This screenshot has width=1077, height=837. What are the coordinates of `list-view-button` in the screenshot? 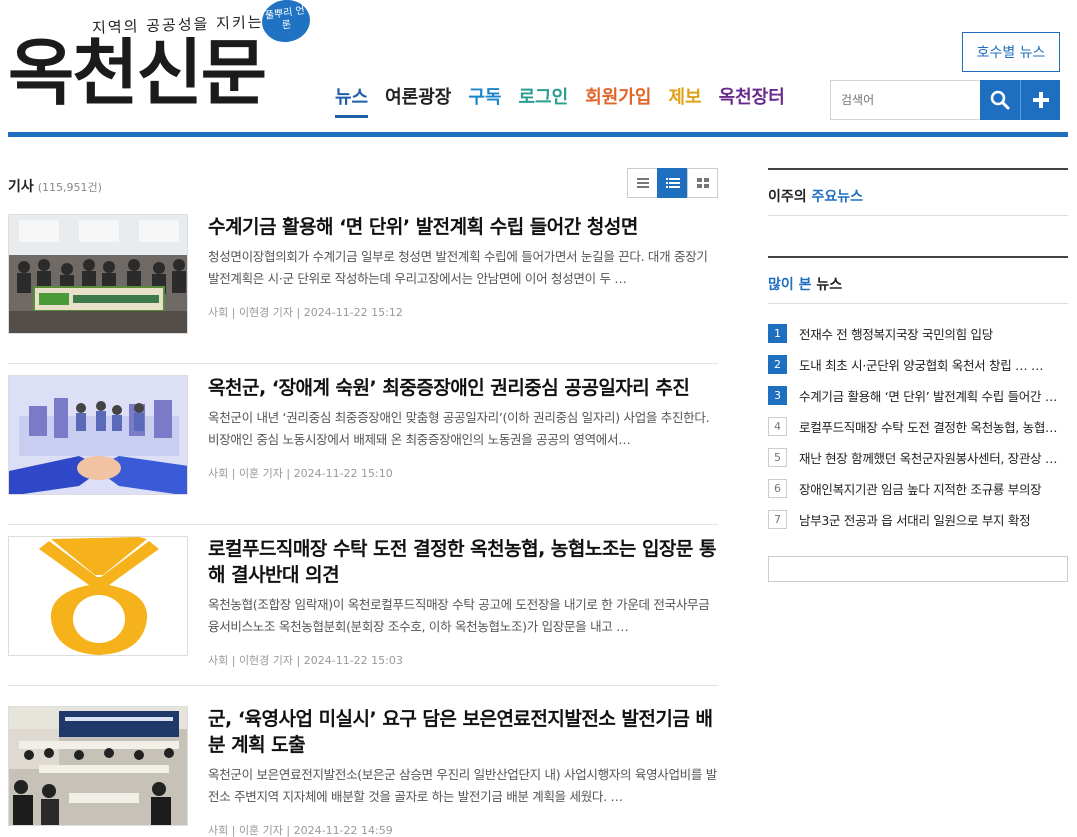 It's located at (642, 183).